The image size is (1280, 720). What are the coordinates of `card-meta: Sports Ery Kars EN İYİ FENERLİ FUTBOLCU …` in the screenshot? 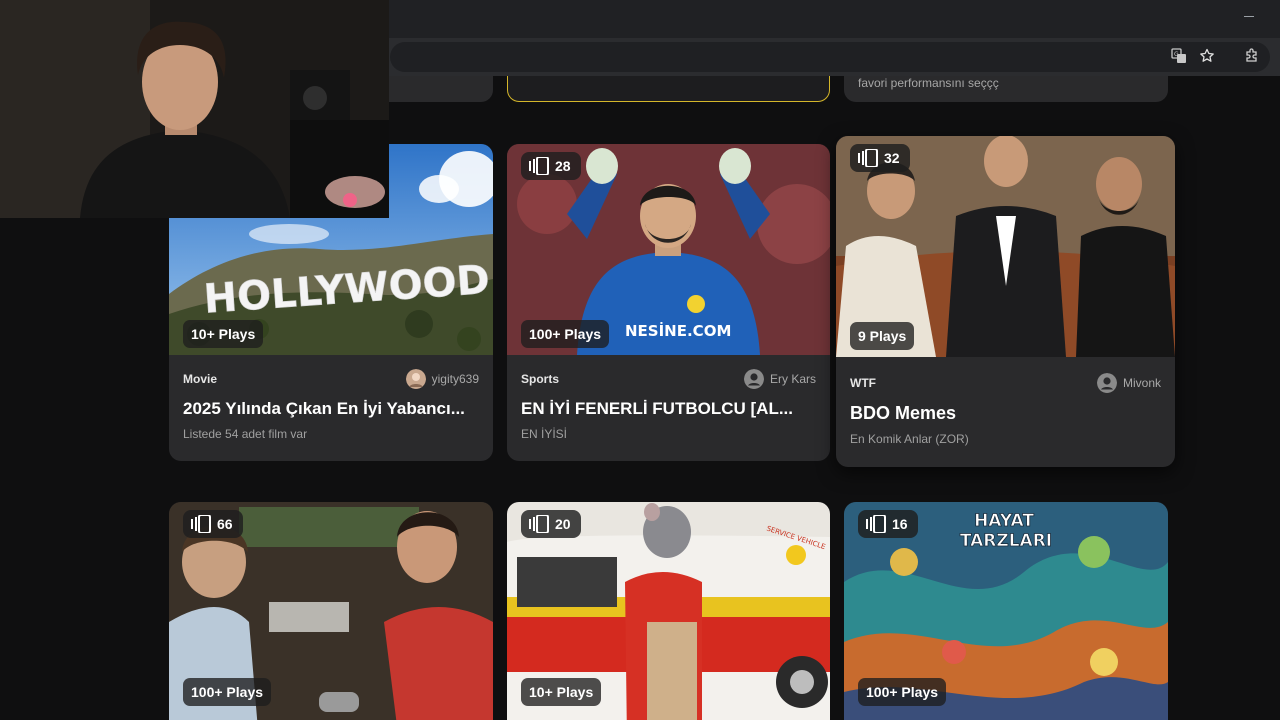 It's located at (668, 405).